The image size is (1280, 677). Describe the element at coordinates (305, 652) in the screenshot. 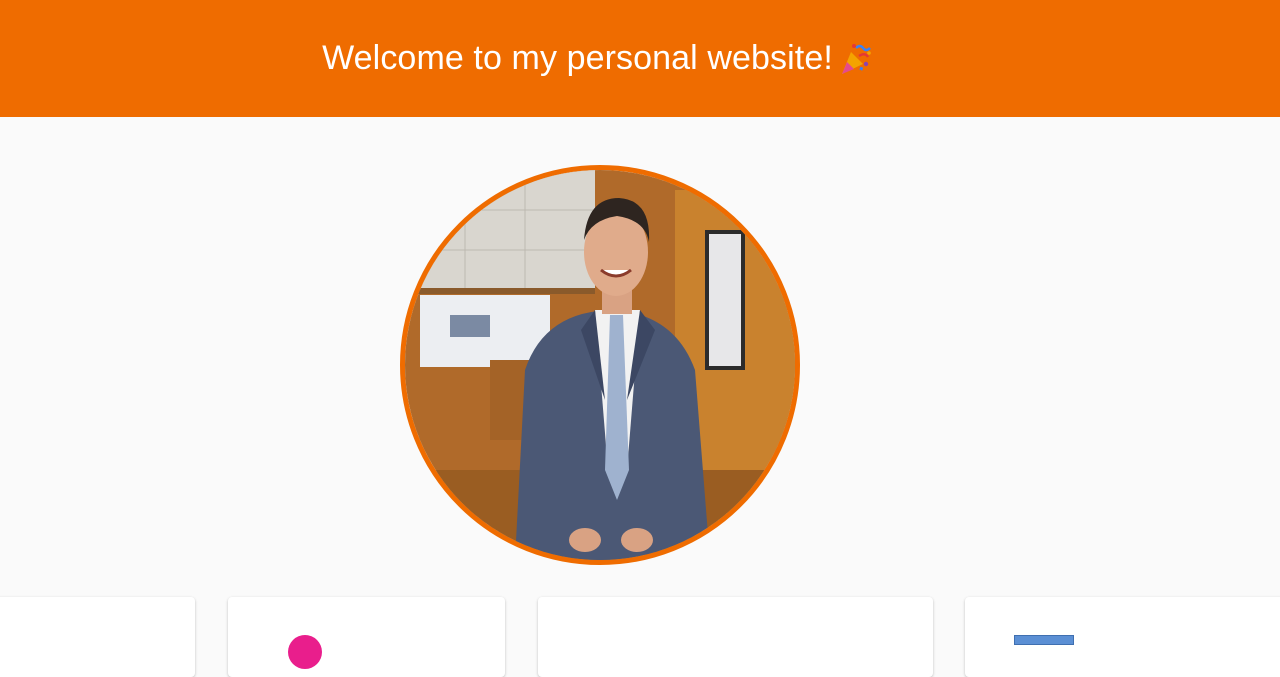

I see `pink-circle-icon` at that location.